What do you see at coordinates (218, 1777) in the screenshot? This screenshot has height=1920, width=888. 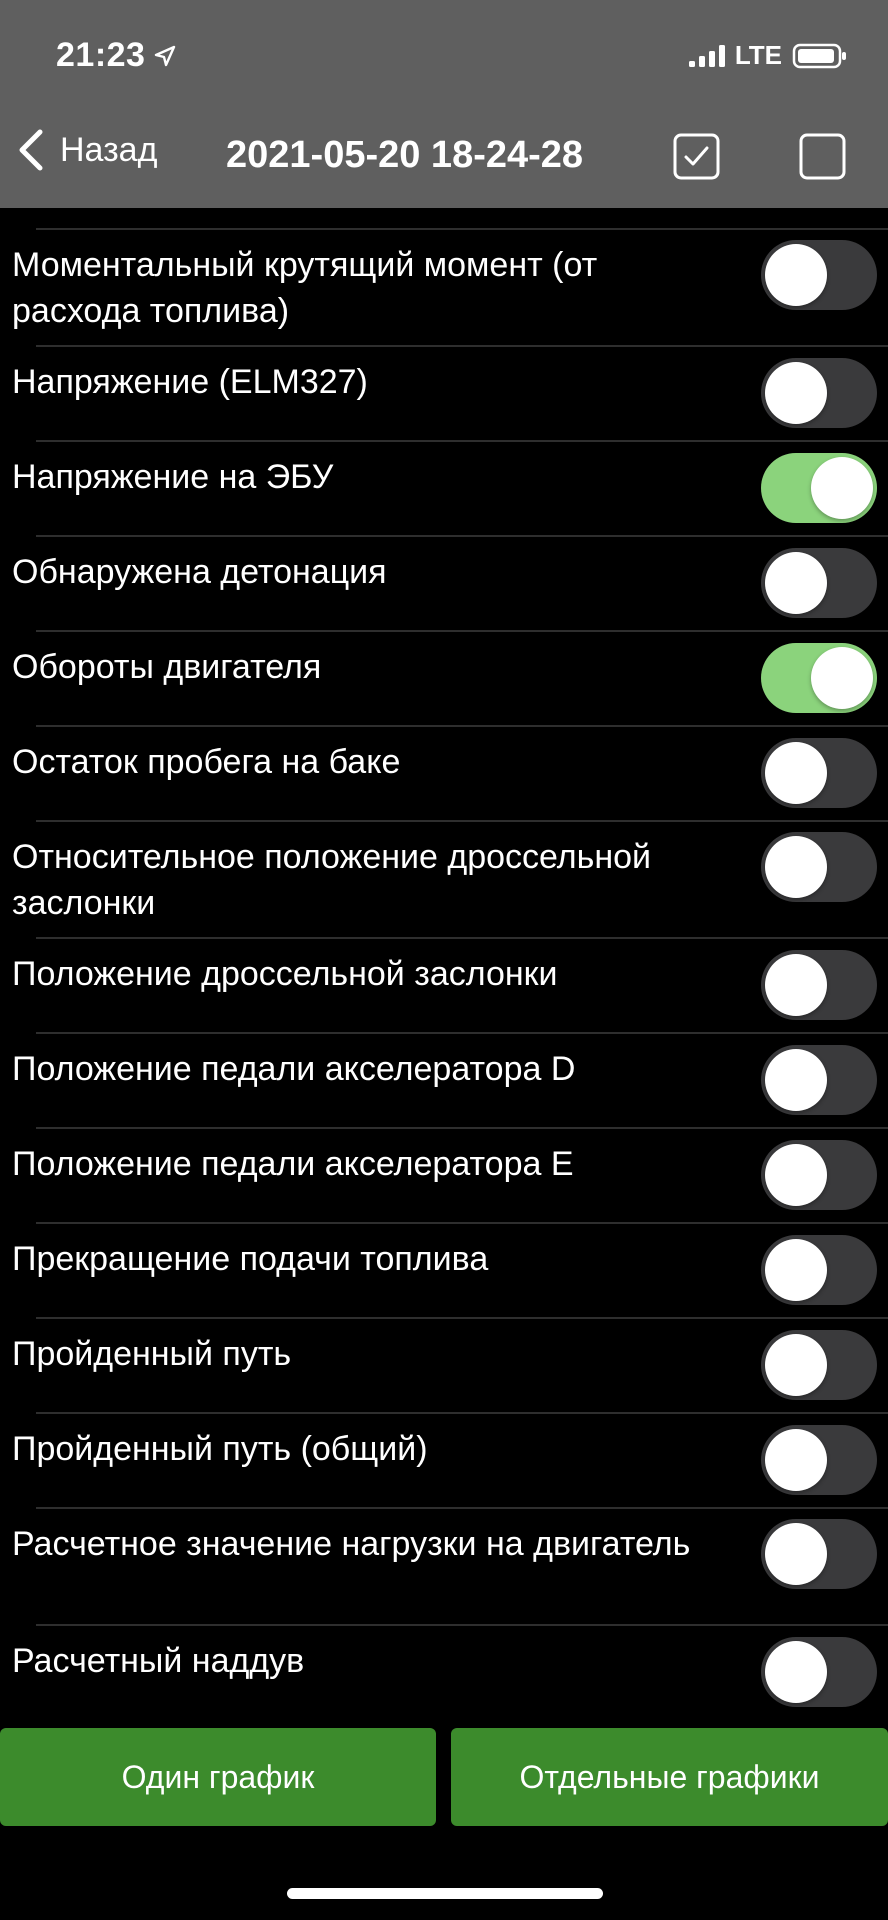 I see `one-chart-button: Один график` at bounding box center [218, 1777].